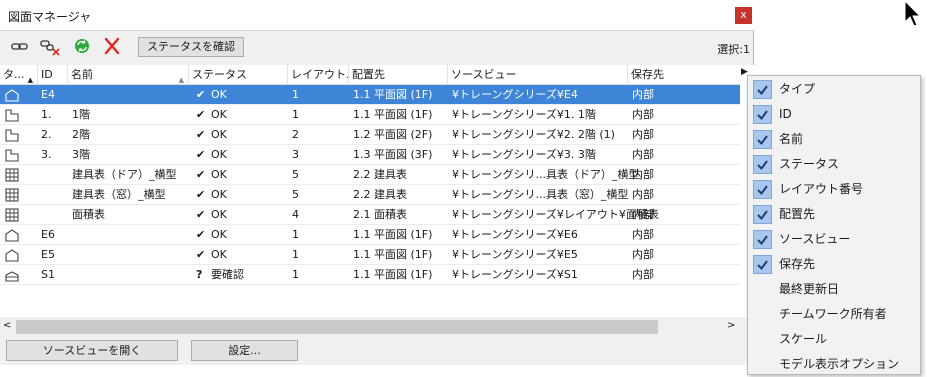 This screenshot has width=927, height=377. I want to click on menu-item-label: レイアウト番号, so click(821, 189).